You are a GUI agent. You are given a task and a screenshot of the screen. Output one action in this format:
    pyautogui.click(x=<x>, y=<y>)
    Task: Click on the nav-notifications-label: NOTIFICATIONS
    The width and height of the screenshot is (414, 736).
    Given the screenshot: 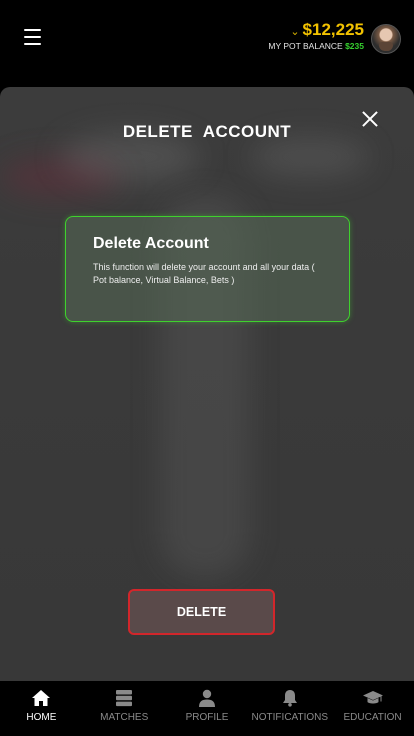 What is the action you would take?
    pyautogui.click(x=290, y=717)
    